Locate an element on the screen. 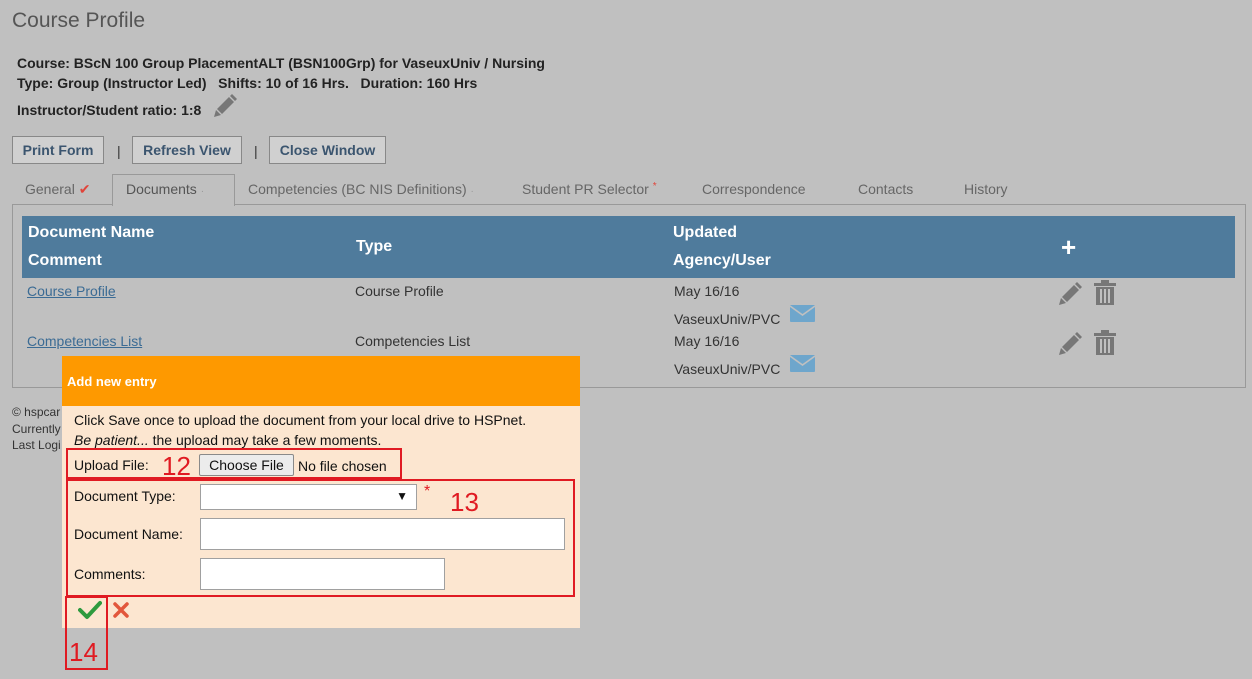 This screenshot has width=1252, height=679. tab-label: Student PR Selector is located at coordinates (585, 189).